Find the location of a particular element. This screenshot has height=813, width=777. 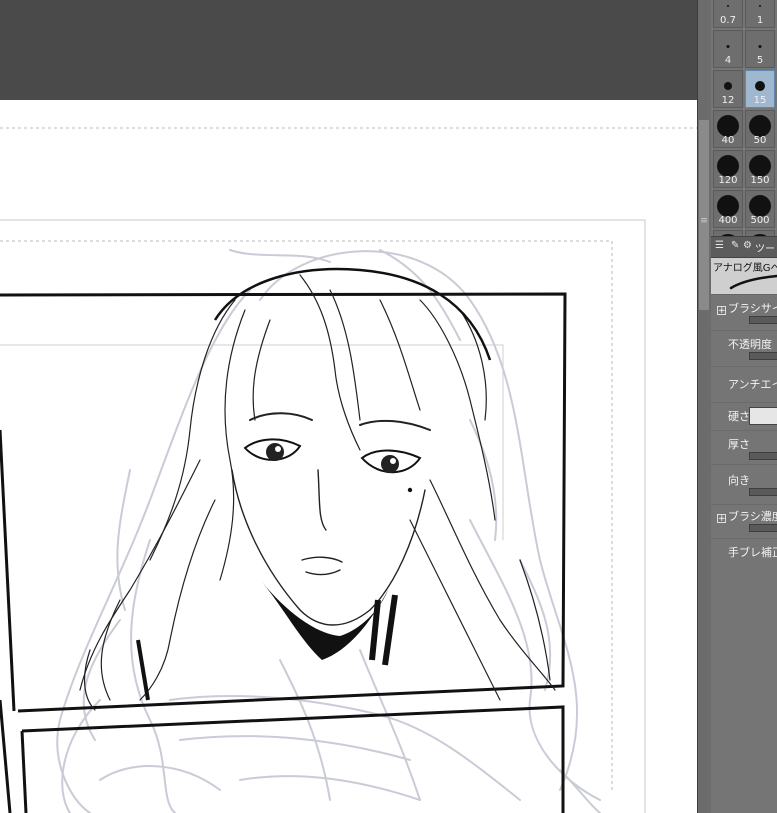

prop-label: 手ブレ補正 is located at coordinates (752, 552).